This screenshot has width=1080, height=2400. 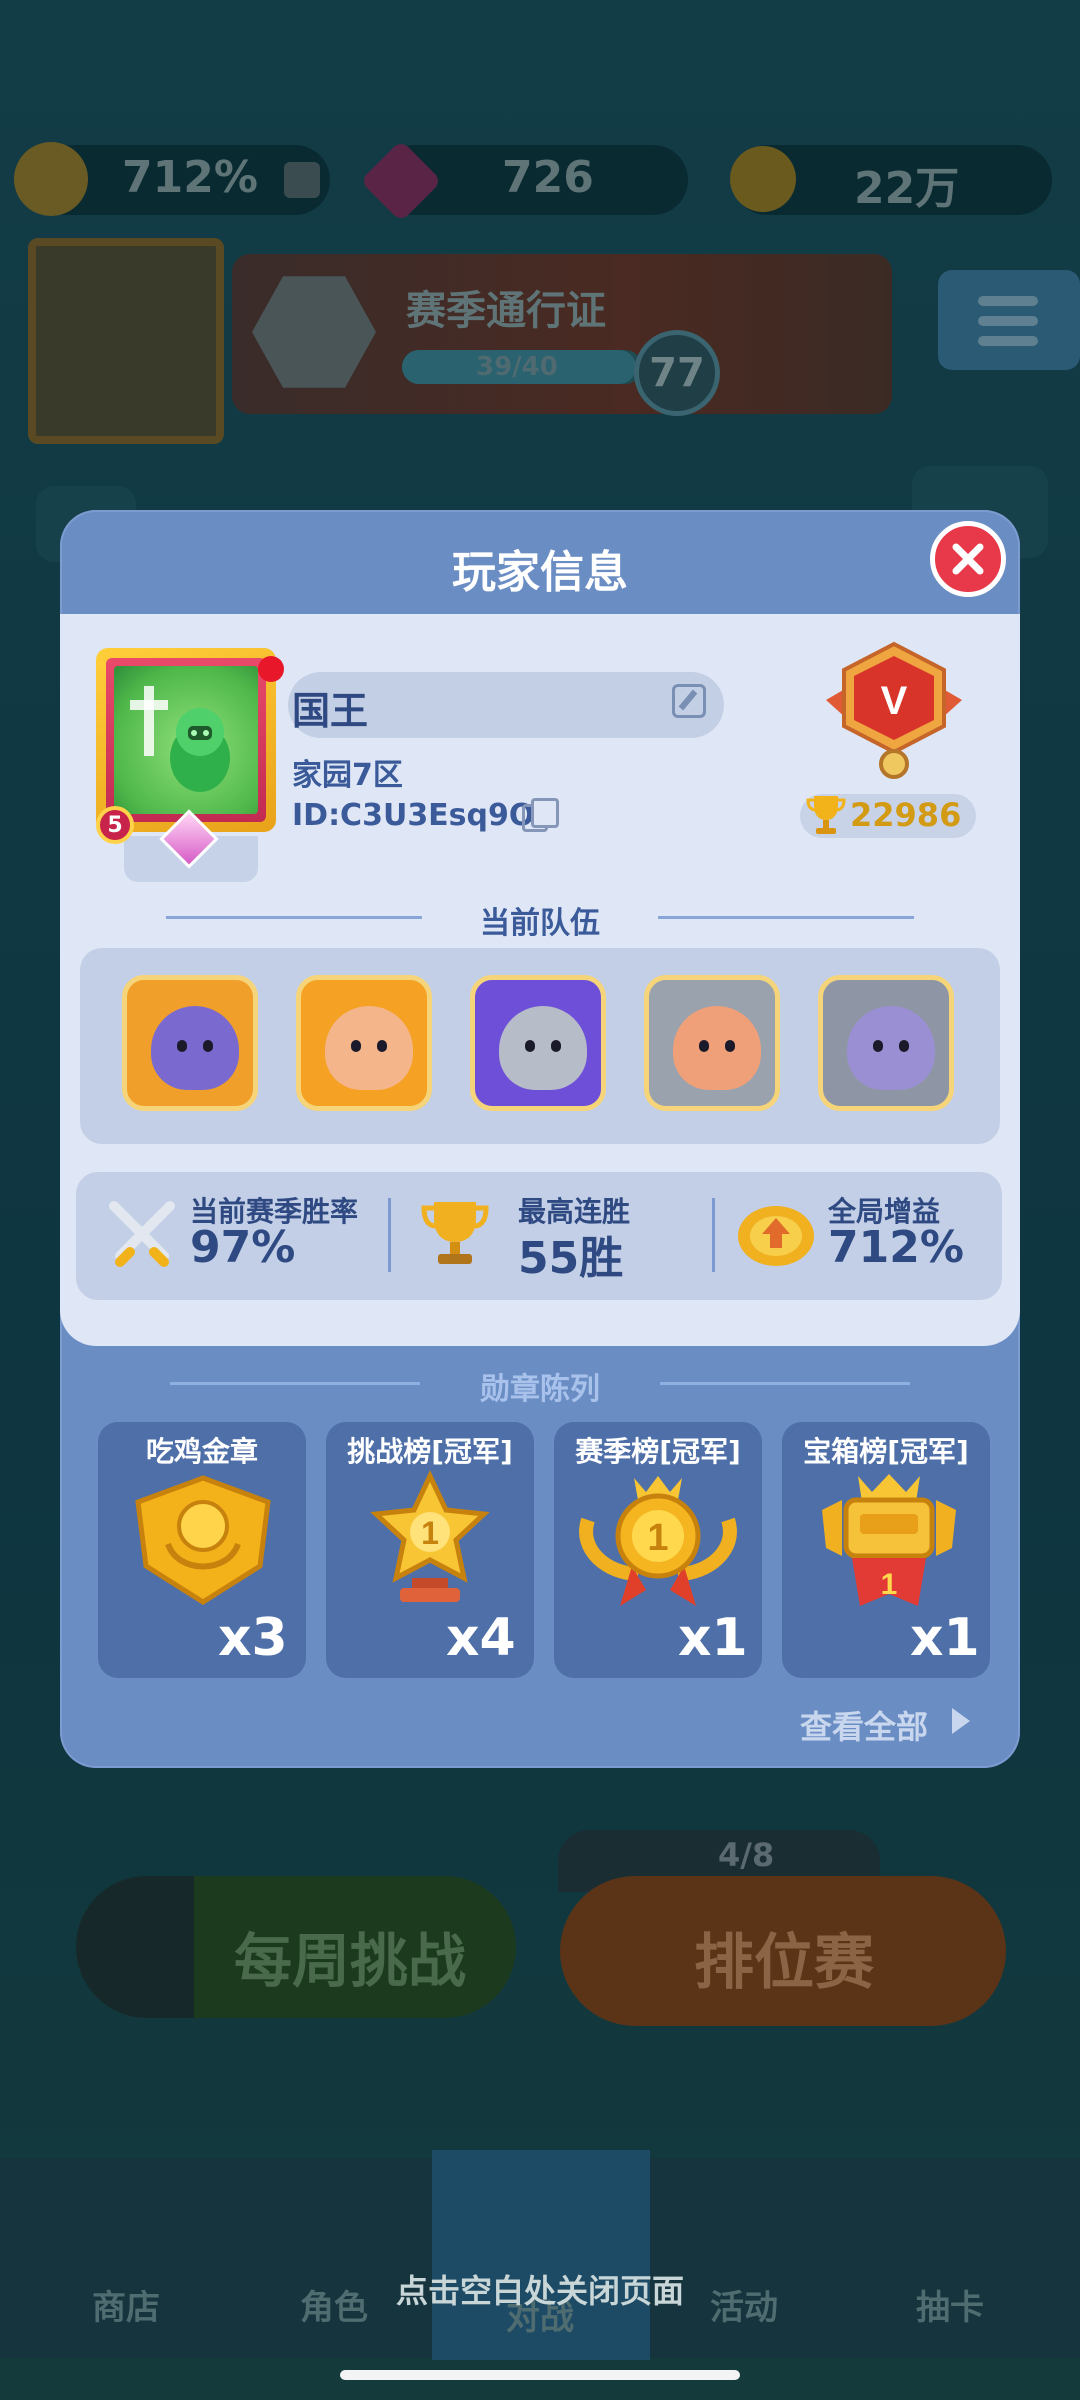 I want to click on avatar-character-icon, so click(x=180, y=739).